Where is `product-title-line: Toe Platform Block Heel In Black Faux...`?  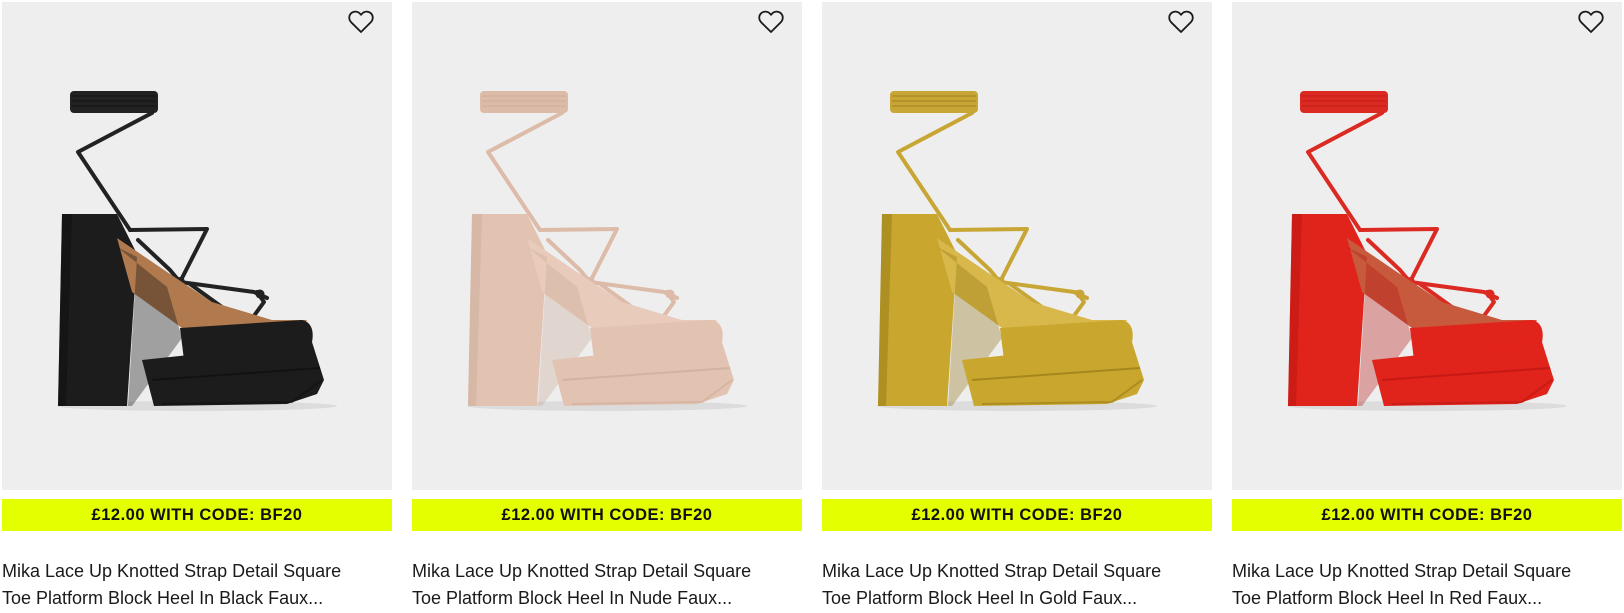 product-title-line: Toe Platform Block Heel In Black Faux... is located at coordinates (163, 598).